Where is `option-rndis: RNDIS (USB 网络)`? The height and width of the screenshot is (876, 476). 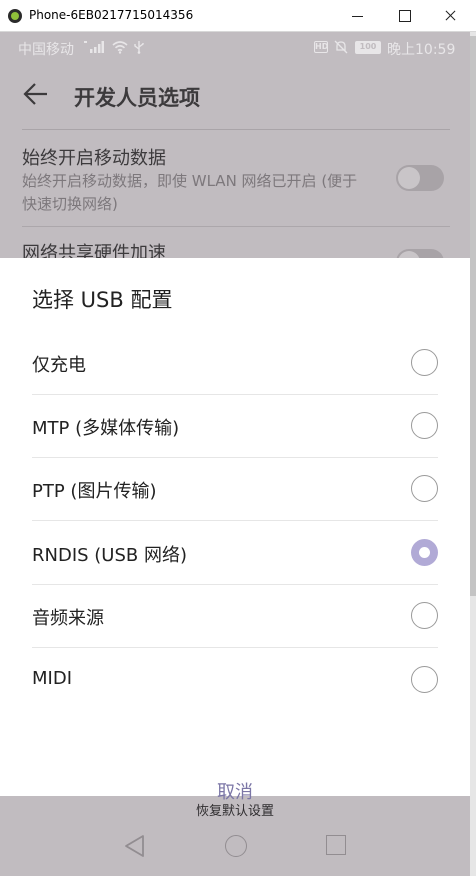 option-rndis: RNDIS (USB 网络) is located at coordinates (235, 553).